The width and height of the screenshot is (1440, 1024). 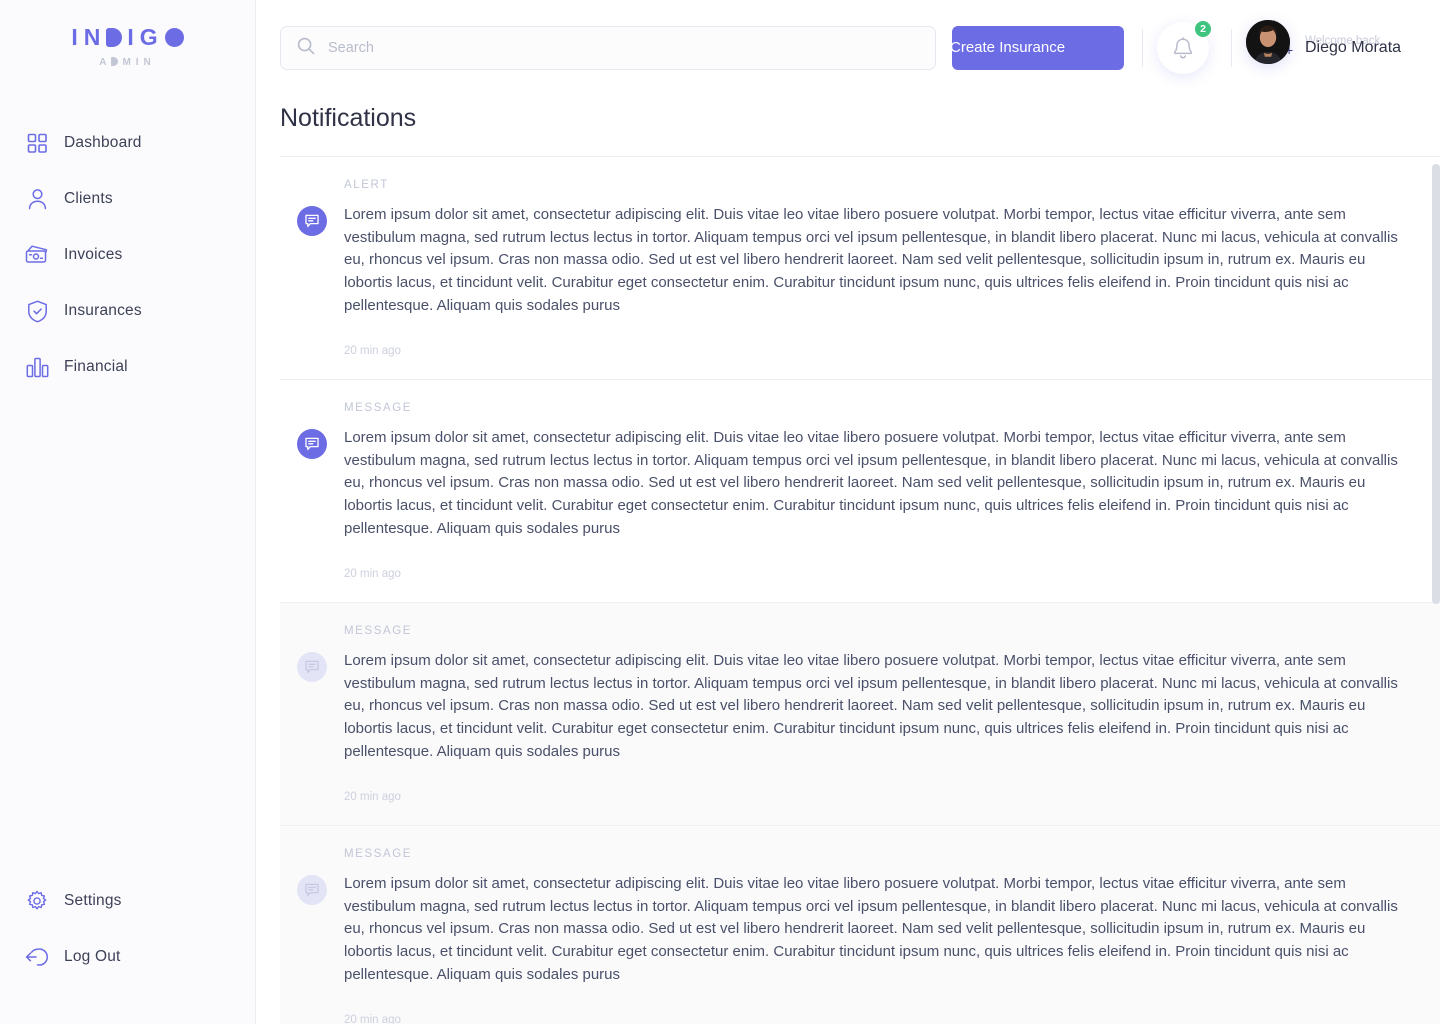 I want to click on invoice-icon, so click(x=37, y=255).